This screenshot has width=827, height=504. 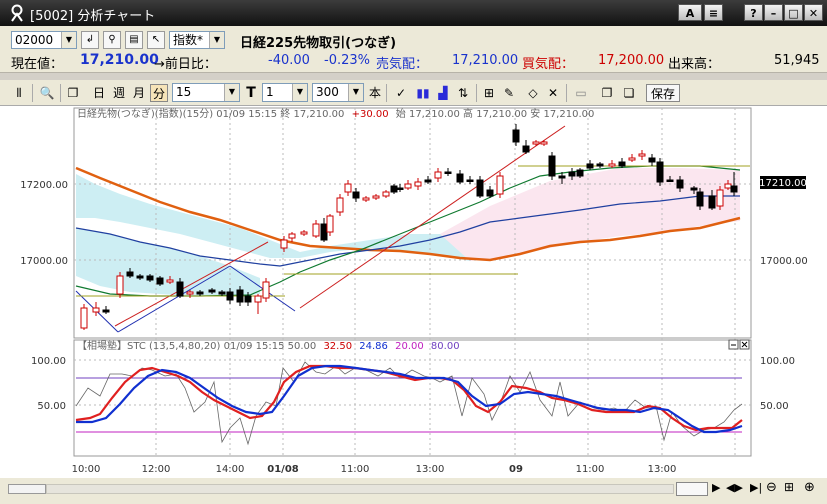 What do you see at coordinates (159, 93) in the screenshot?
I see `minute-button: 分` at bounding box center [159, 93].